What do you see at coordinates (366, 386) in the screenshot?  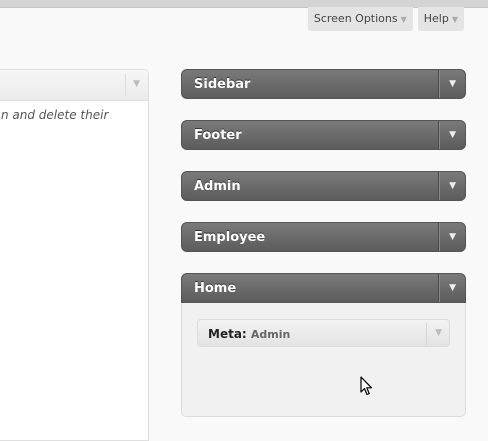 I see `mouse-cursor-icon` at bounding box center [366, 386].